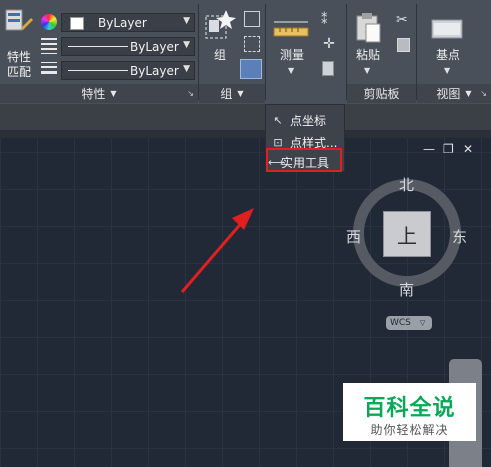 The image size is (491, 467). What do you see at coordinates (406, 289) in the screenshot?
I see `compass-south: 南` at bounding box center [406, 289].